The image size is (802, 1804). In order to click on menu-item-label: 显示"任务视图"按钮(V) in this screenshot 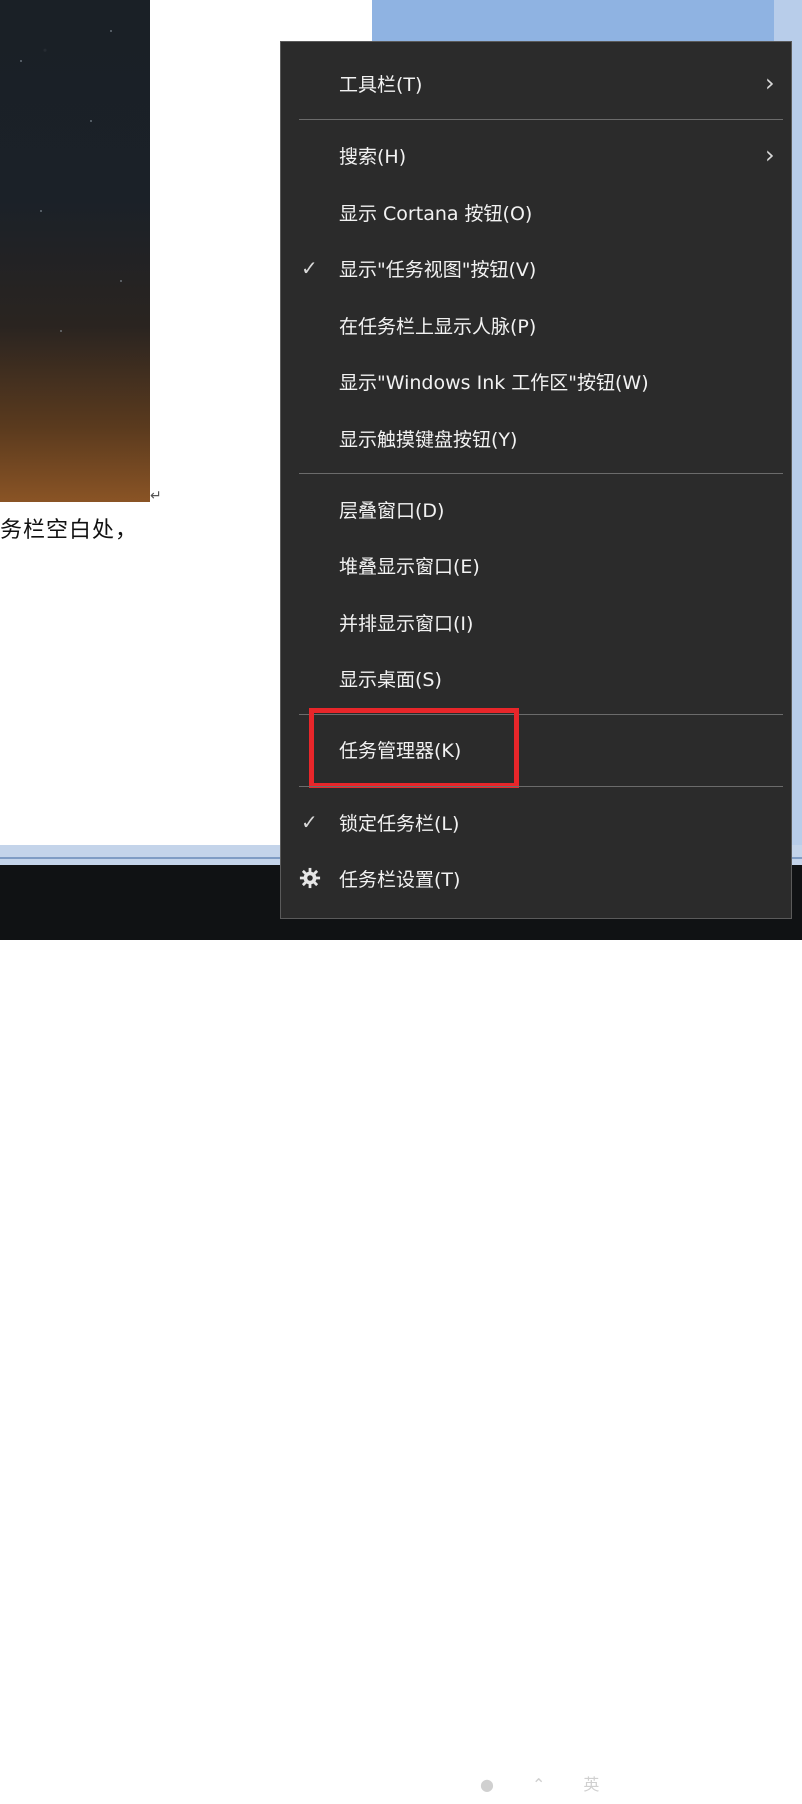, I will do `click(438, 269)`.